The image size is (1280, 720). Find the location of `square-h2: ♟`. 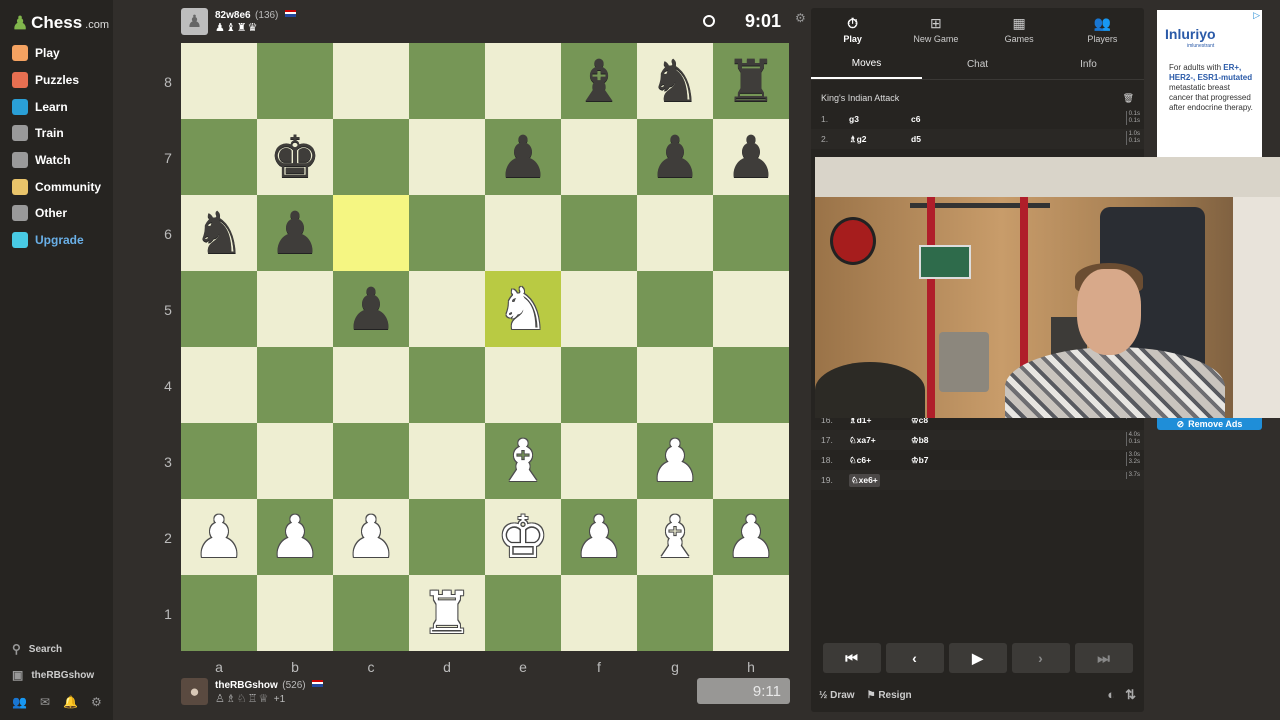

square-h2: ♟ is located at coordinates (751, 537).